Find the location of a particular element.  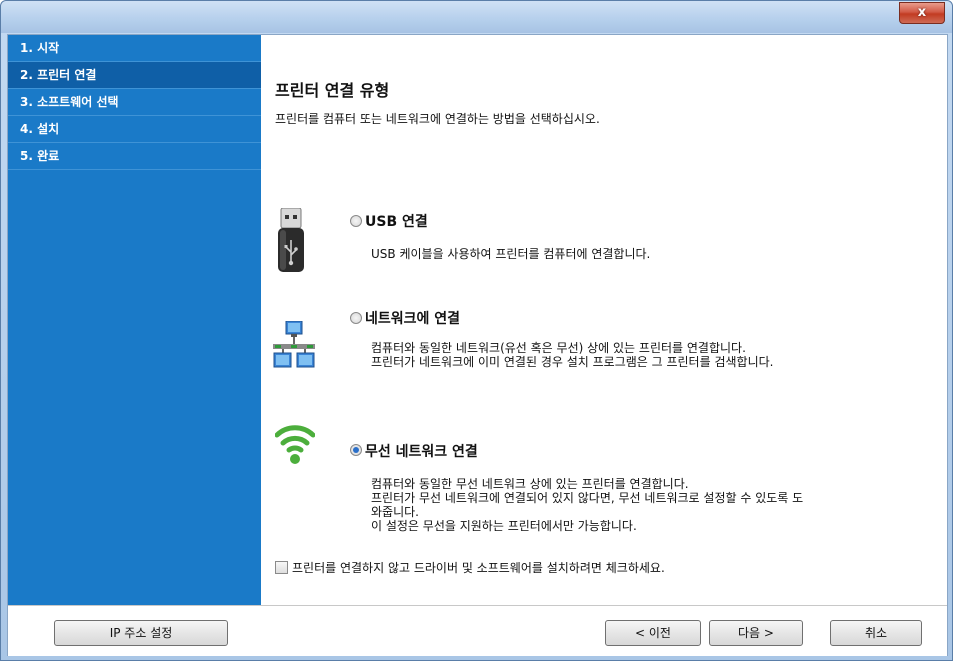

network-radio is located at coordinates (356, 318).